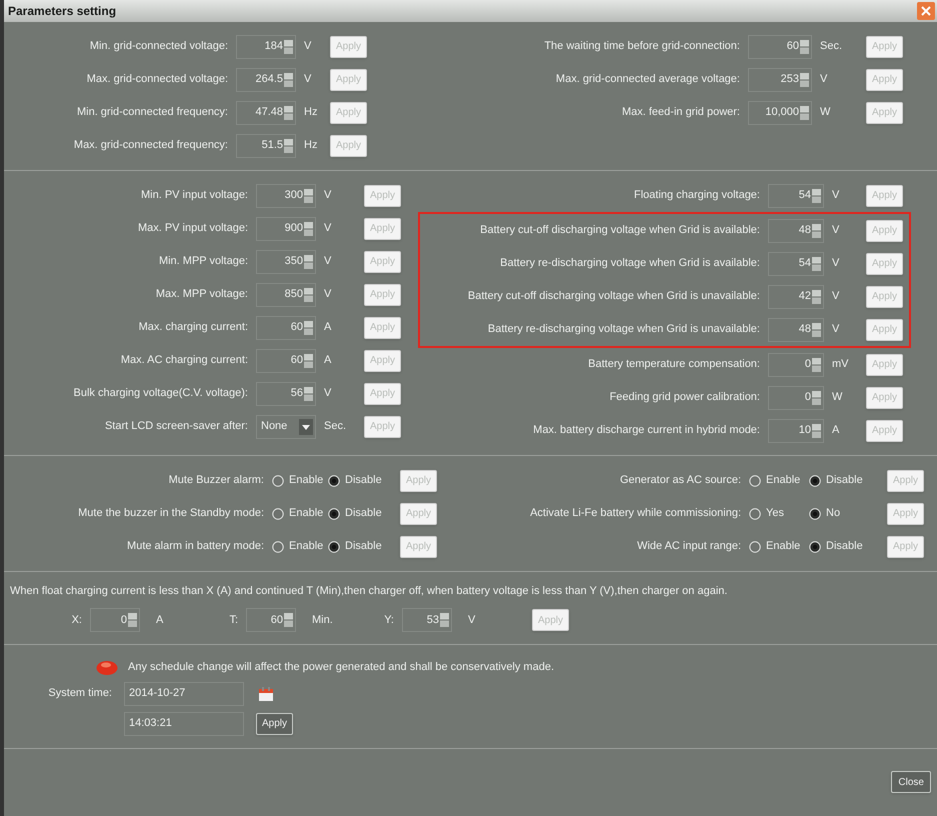  Describe the element at coordinates (266, 46) in the screenshot. I see `number-field: 184` at that location.